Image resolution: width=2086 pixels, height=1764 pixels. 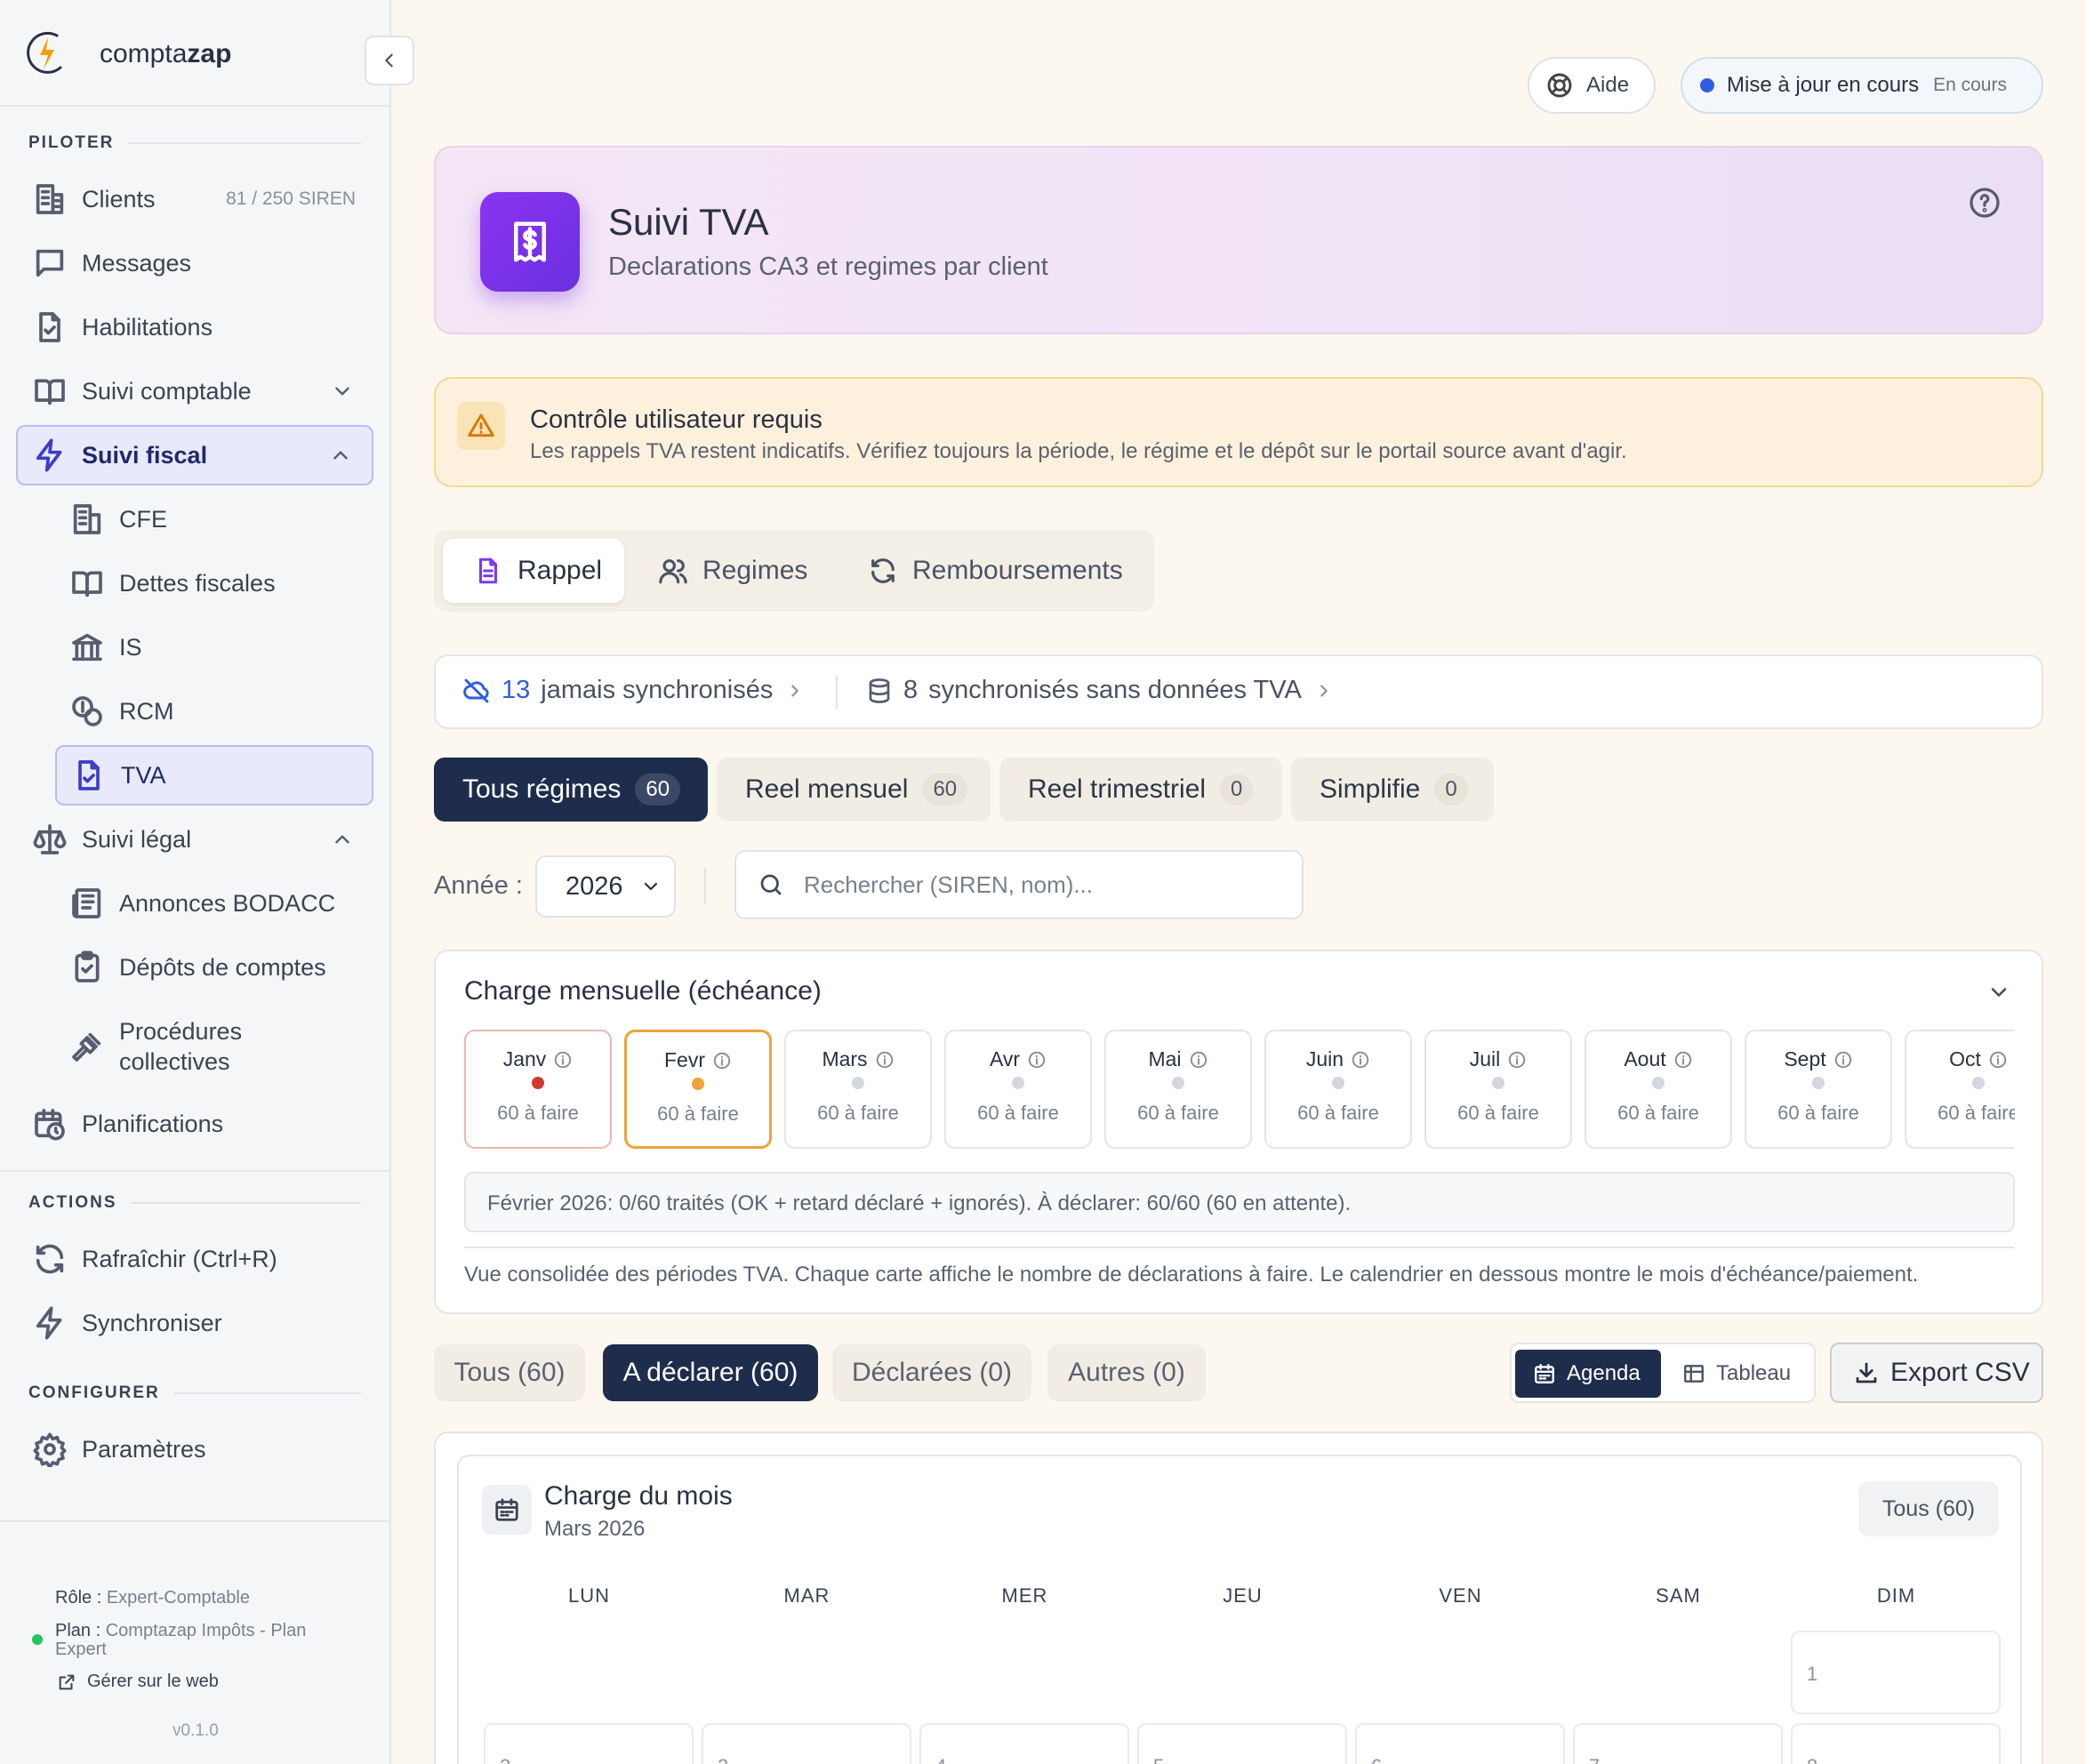 What do you see at coordinates (1960, 1090) in the screenshot?
I see `month-card: Oct 60 à faire` at bounding box center [1960, 1090].